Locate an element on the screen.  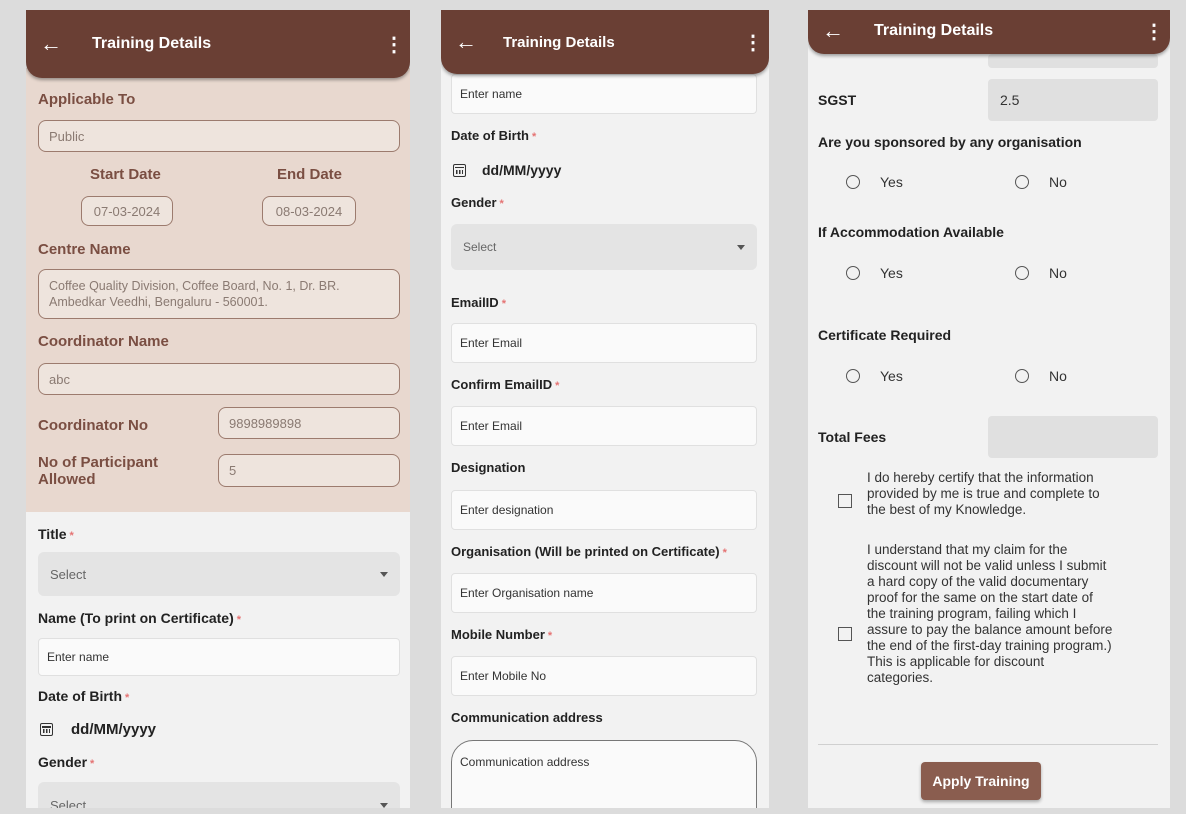
declaration-1-checkbox is located at coordinates (845, 501).